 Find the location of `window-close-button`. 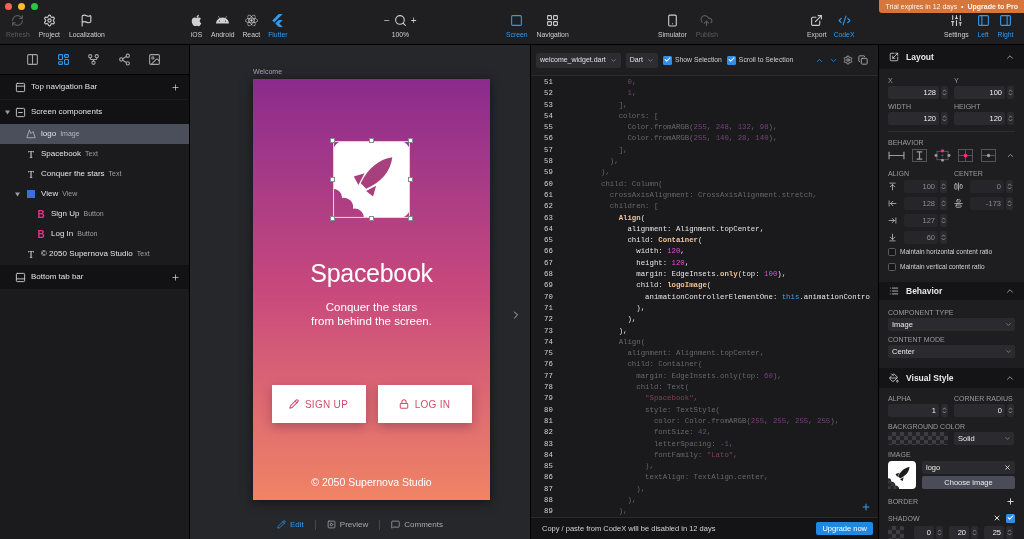

window-close-button is located at coordinates (8, 6).